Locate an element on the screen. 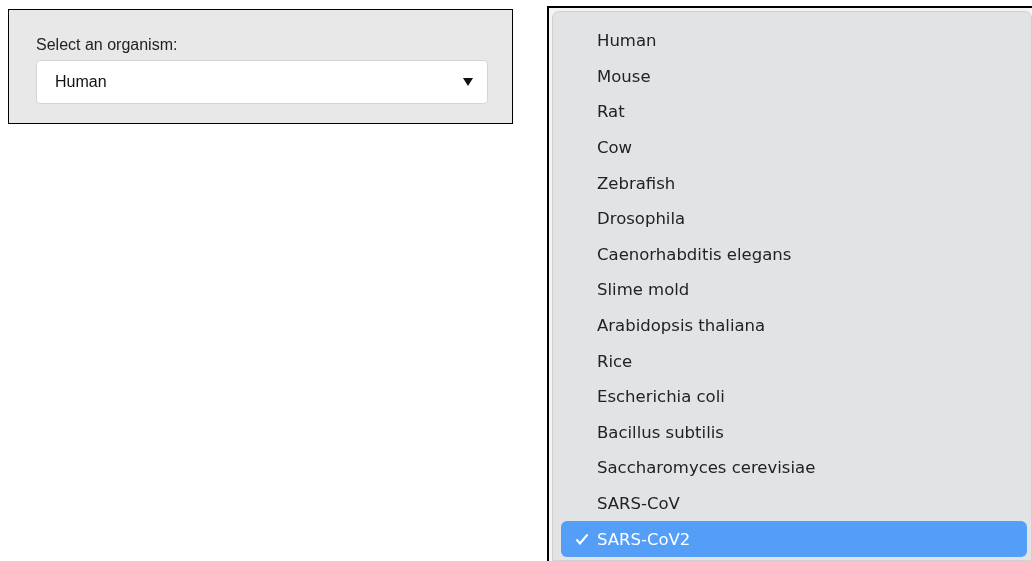 This screenshot has width=1032, height=561. organism-select: Human is located at coordinates (262, 82).